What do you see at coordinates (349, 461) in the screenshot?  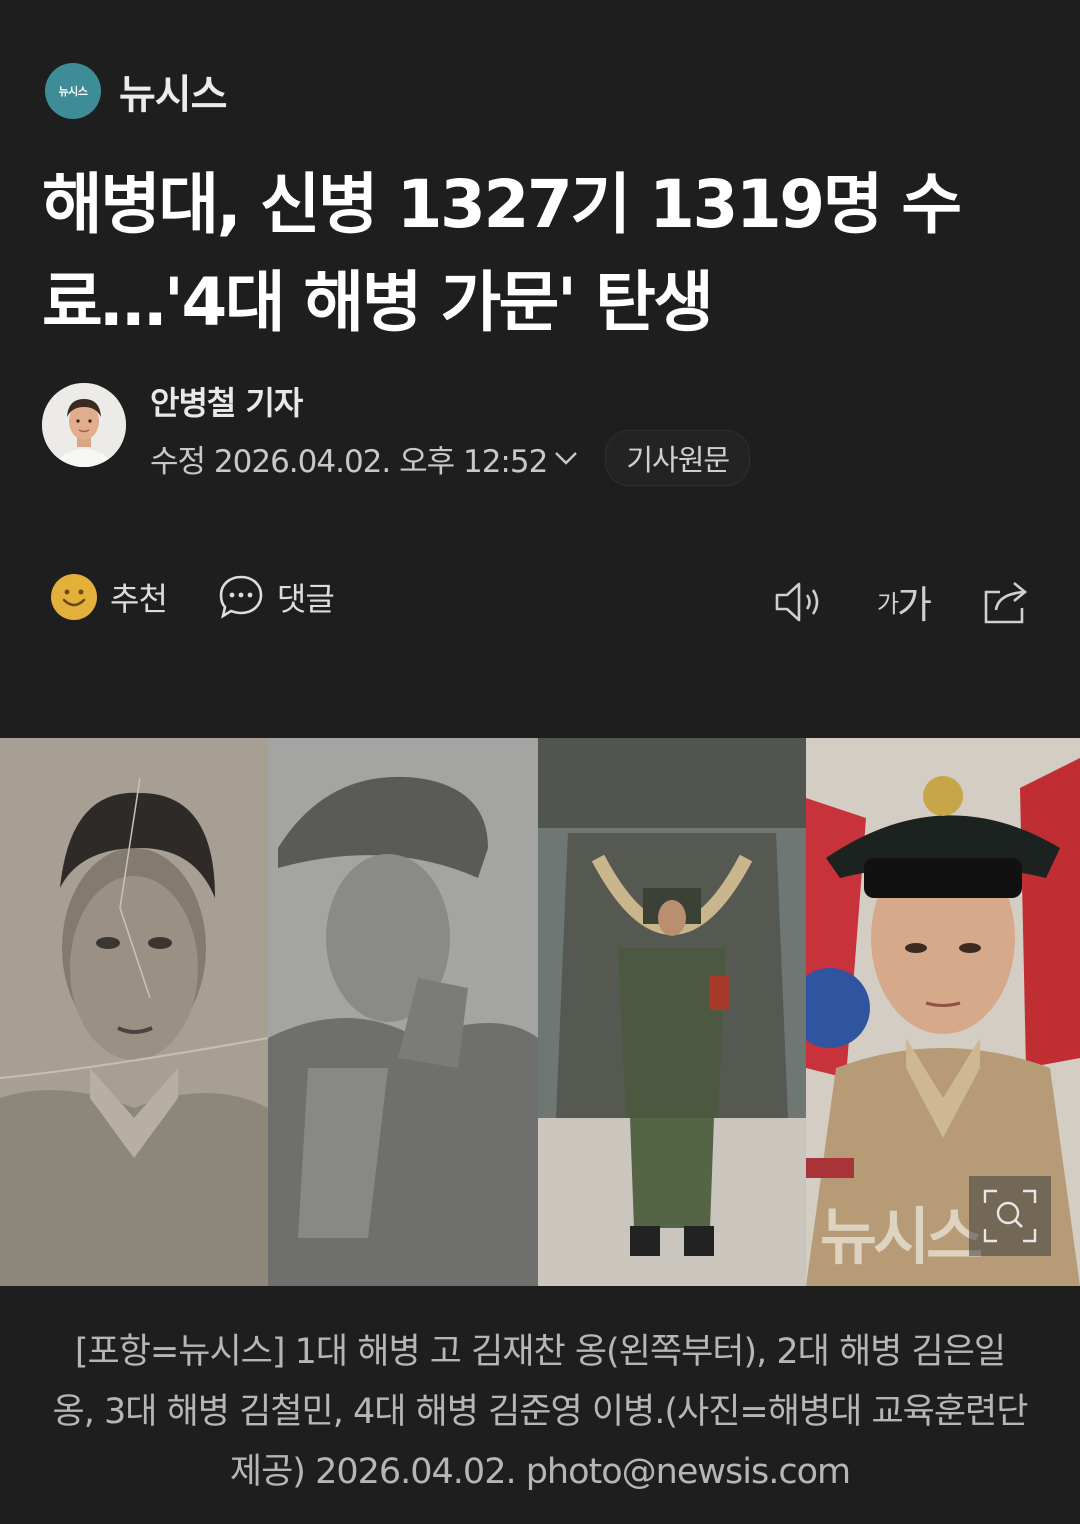 I see `article-timestamp: 수정 2026.04.02. 오후 12:52` at bounding box center [349, 461].